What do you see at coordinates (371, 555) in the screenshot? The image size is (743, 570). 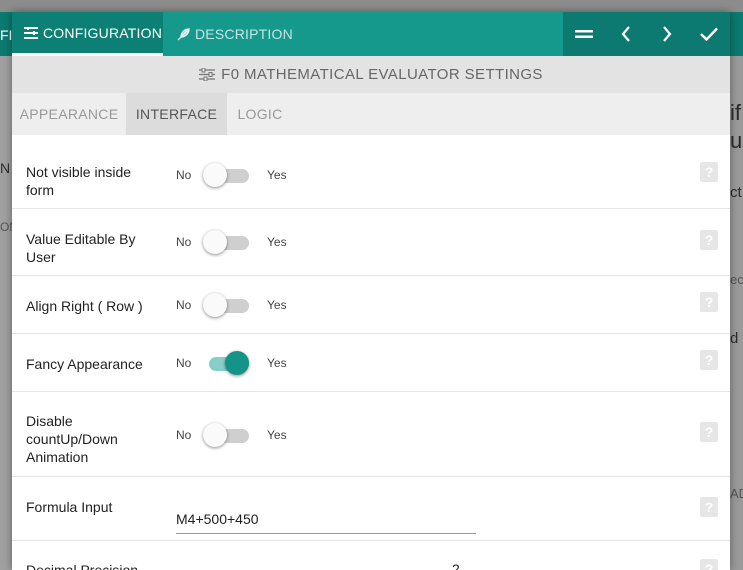 I see `setting-row-decimal-precision: Decimal Precision 2 ?` at bounding box center [371, 555].